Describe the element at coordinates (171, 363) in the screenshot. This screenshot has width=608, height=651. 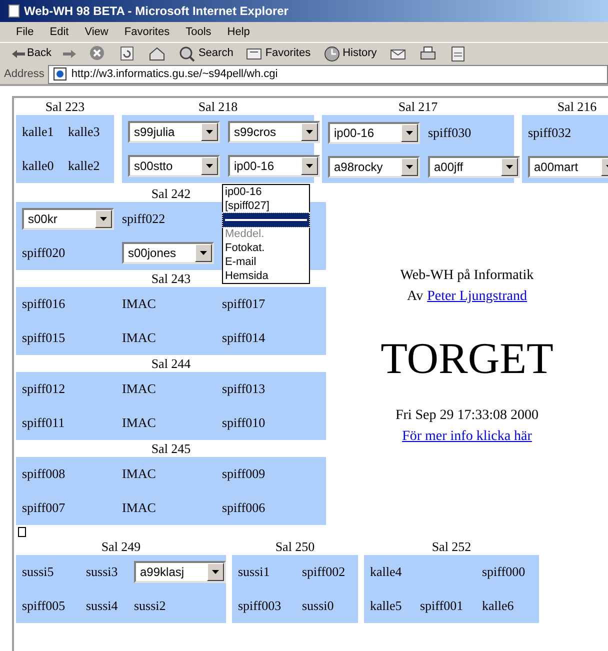
I see `room-title: Sal 244` at that location.